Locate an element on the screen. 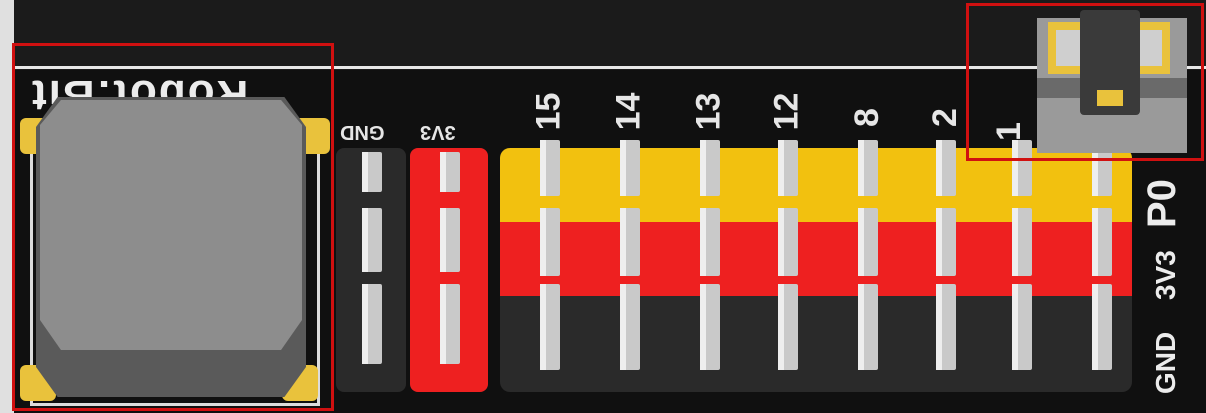 This screenshot has height=413, width=1206. pin-number-2: 2 is located at coordinates (944, 117).